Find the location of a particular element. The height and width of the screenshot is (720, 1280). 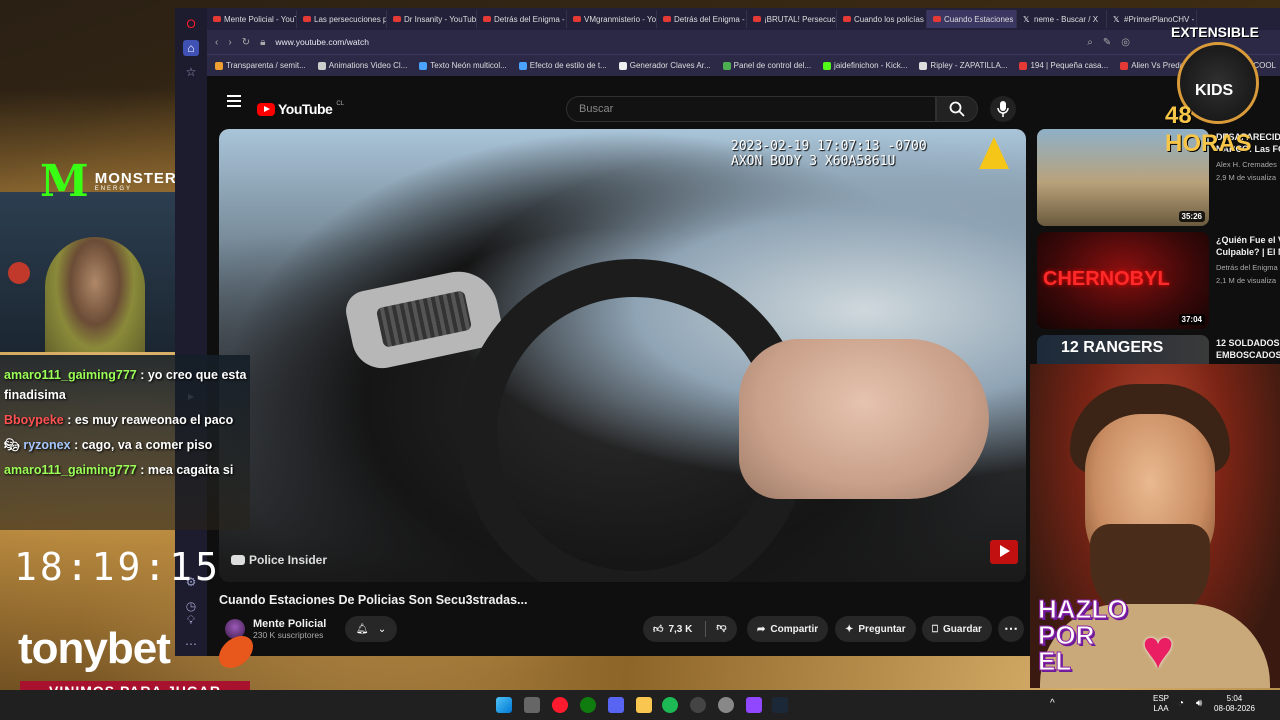

opera-taskbar-icon is located at coordinates (560, 705).